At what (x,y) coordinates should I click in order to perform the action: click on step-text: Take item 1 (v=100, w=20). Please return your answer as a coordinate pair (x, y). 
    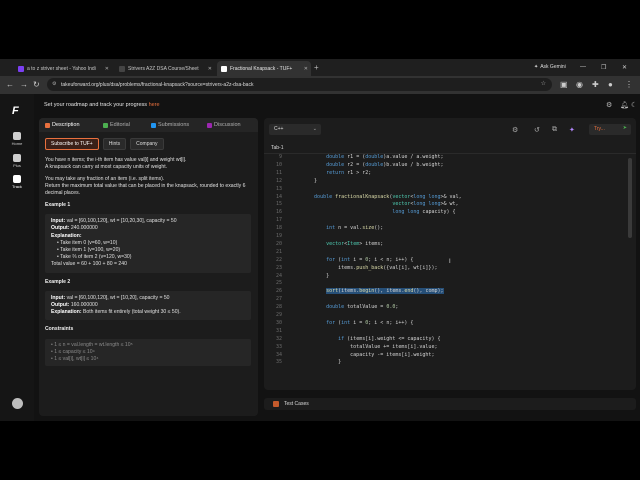
    Looking at the image, I should click on (90, 250).